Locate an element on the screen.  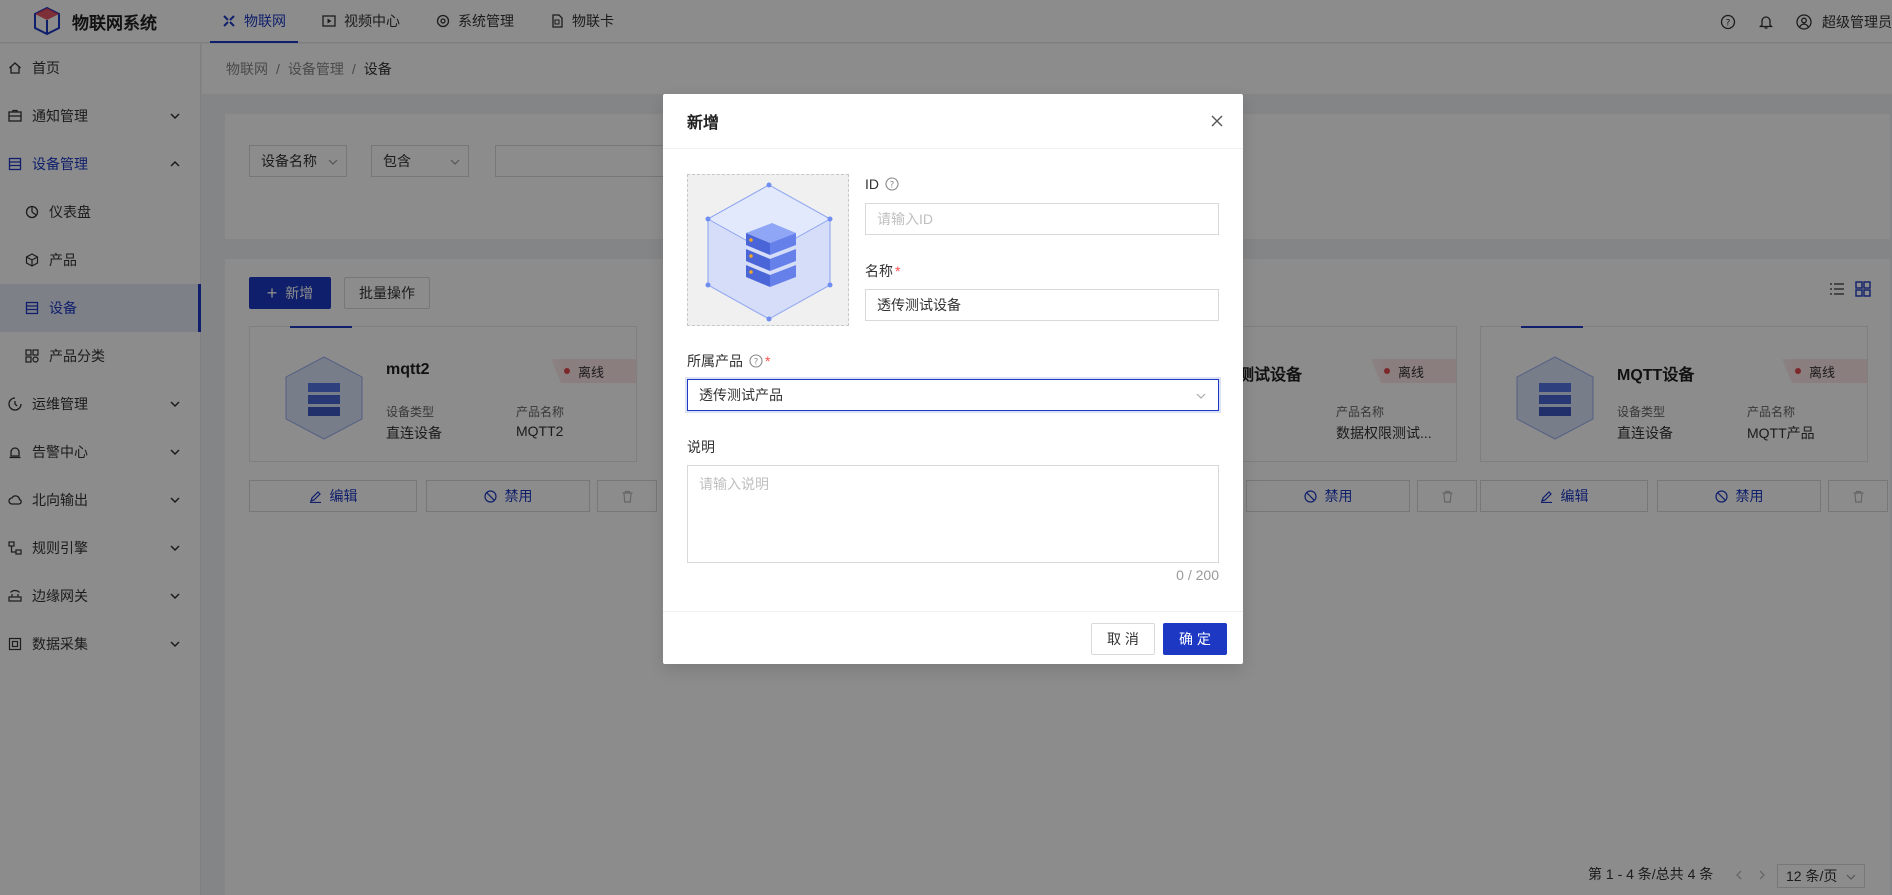
modal-title: 新增 is located at coordinates (703, 123).